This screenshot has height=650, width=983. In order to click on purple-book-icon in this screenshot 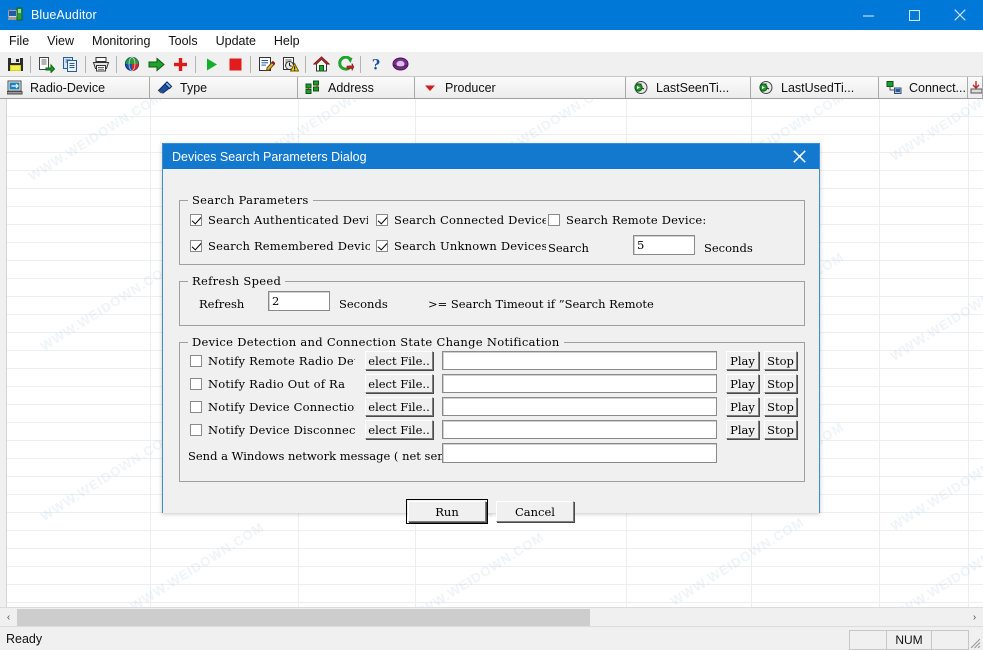, I will do `click(400, 64)`.